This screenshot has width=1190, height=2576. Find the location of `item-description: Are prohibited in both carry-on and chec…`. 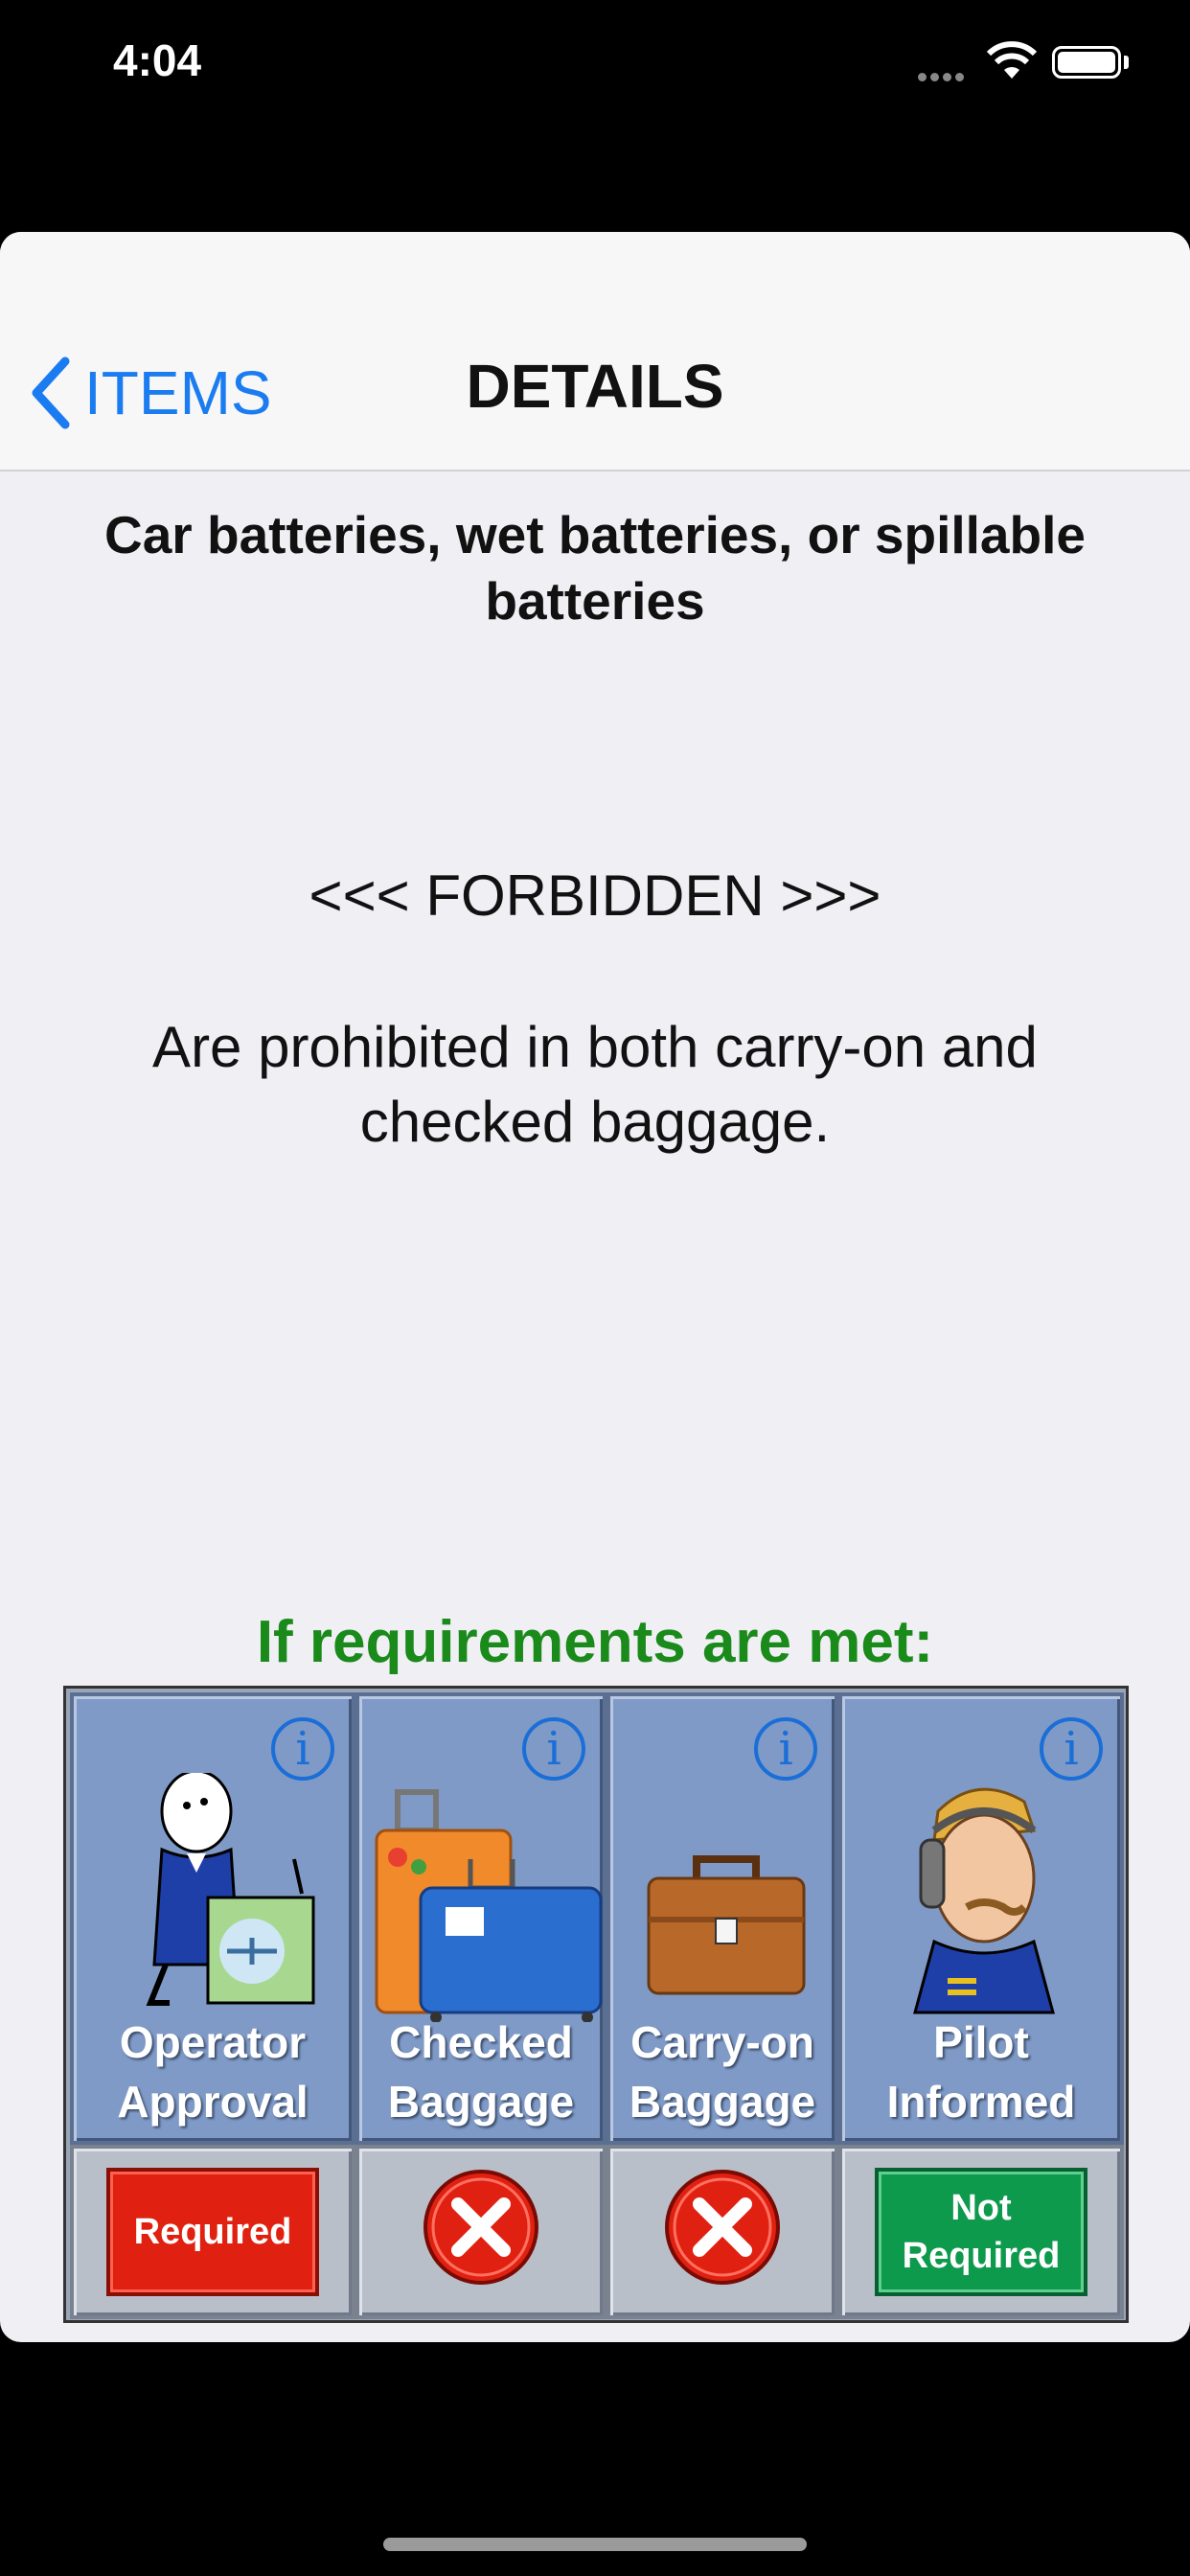

item-description: Are prohibited in both carry-on and chec… is located at coordinates (595, 1084).